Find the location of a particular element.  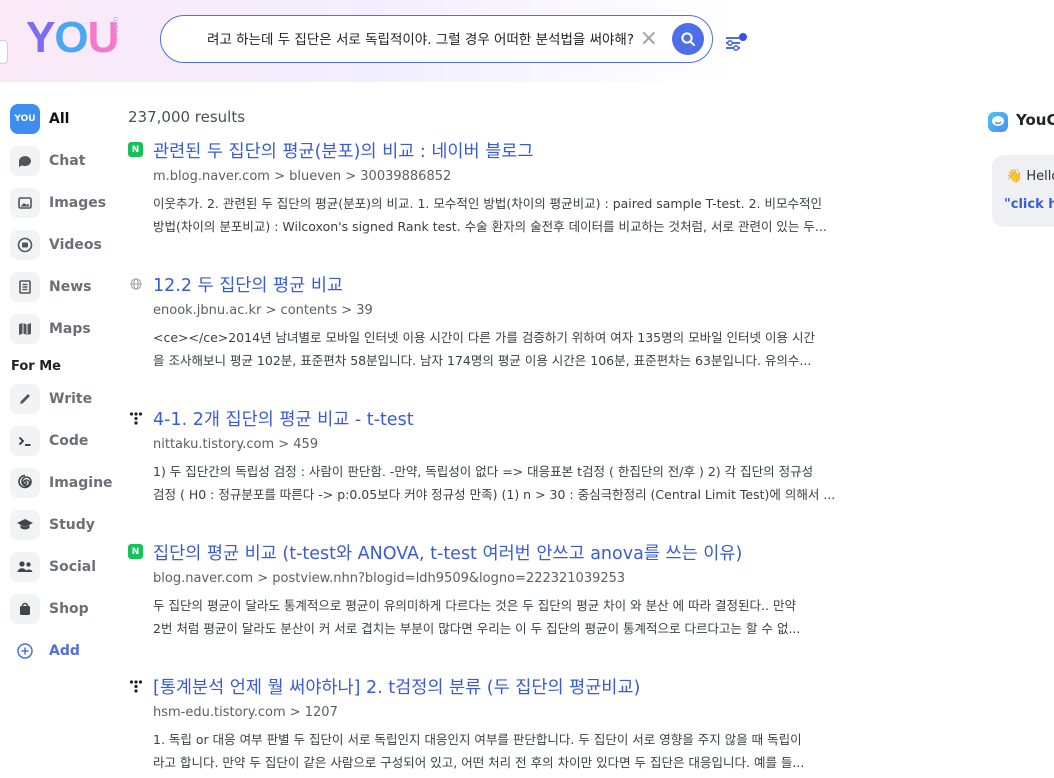

sidebar-item-label: Imagine is located at coordinates (81, 483).